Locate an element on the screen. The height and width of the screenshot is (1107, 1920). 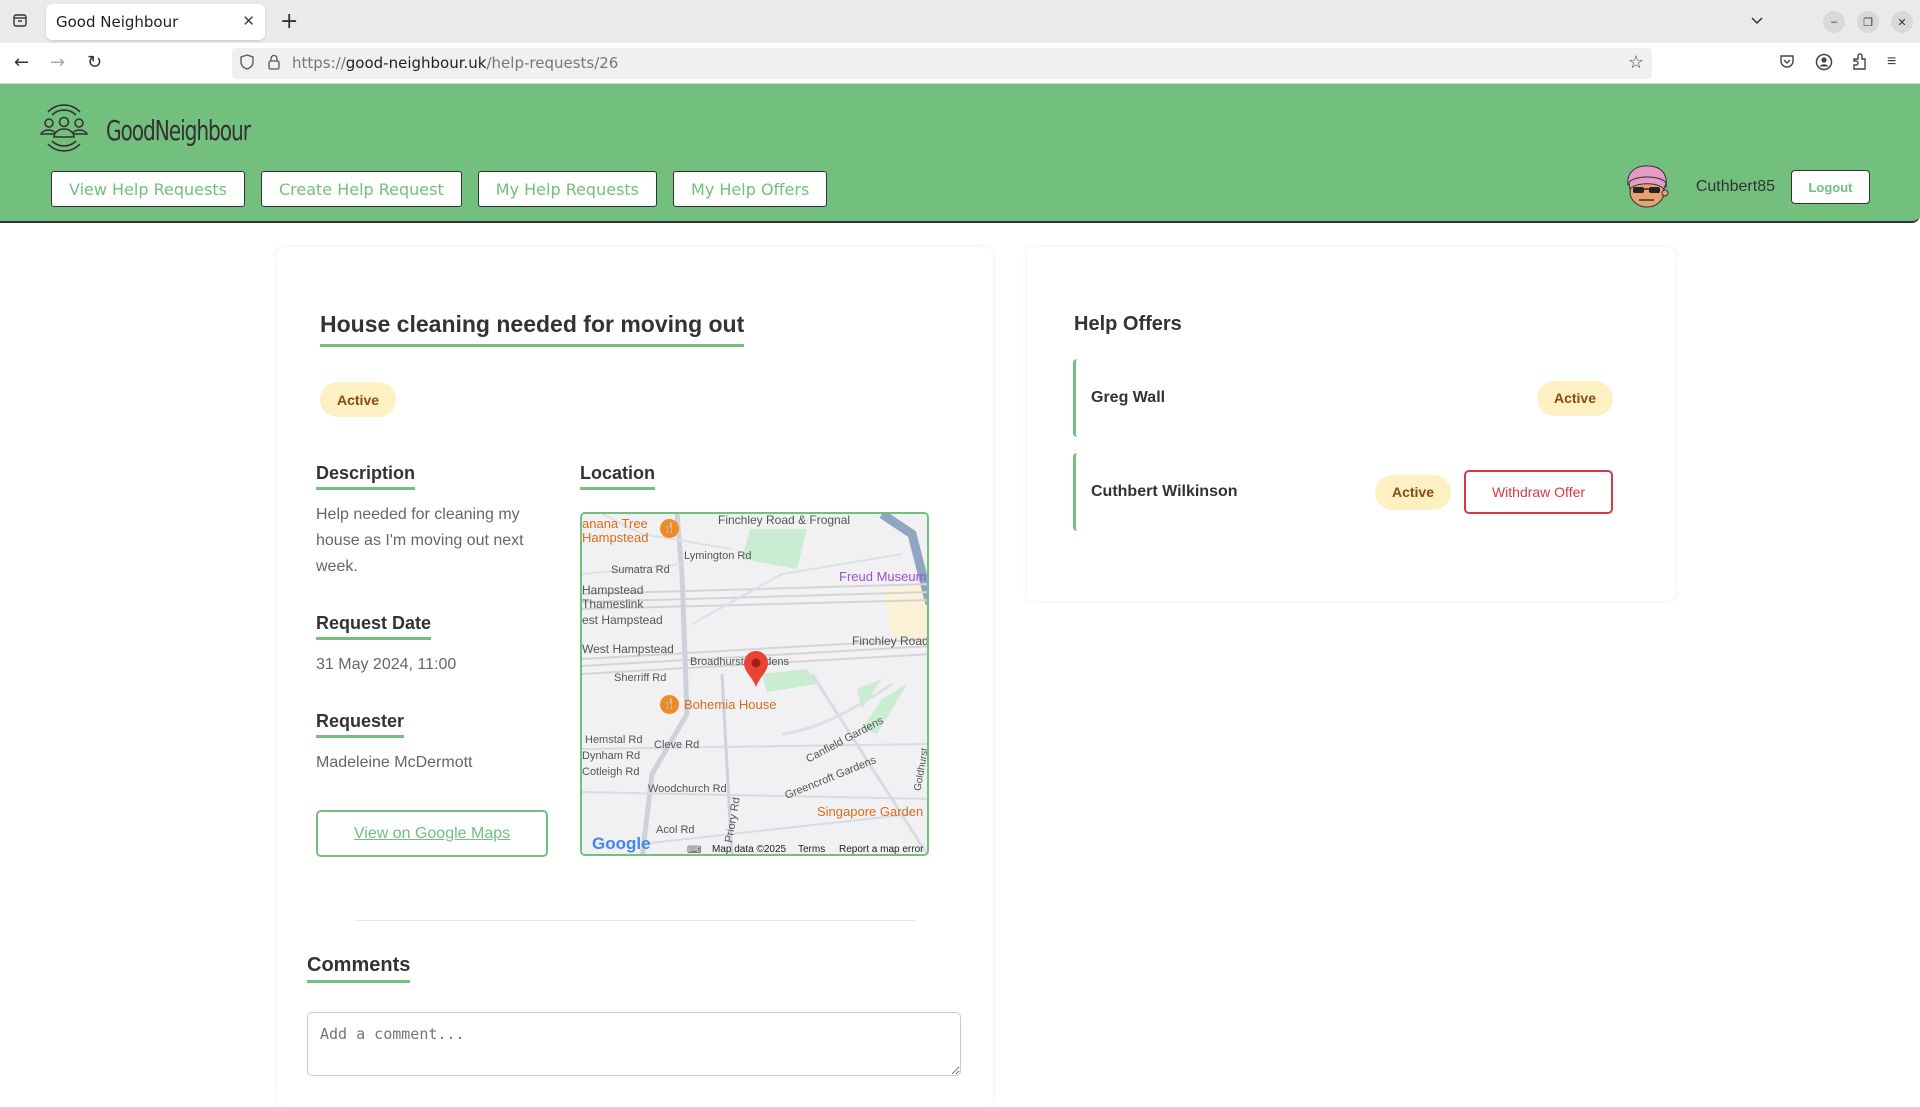
keyboard-shortcuts-icon: ⌨ is located at coordinates (694, 849).